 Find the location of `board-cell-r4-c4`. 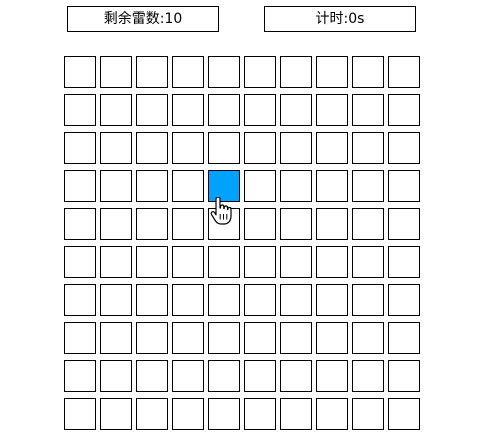

board-cell-r4-c4 is located at coordinates (224, 224).